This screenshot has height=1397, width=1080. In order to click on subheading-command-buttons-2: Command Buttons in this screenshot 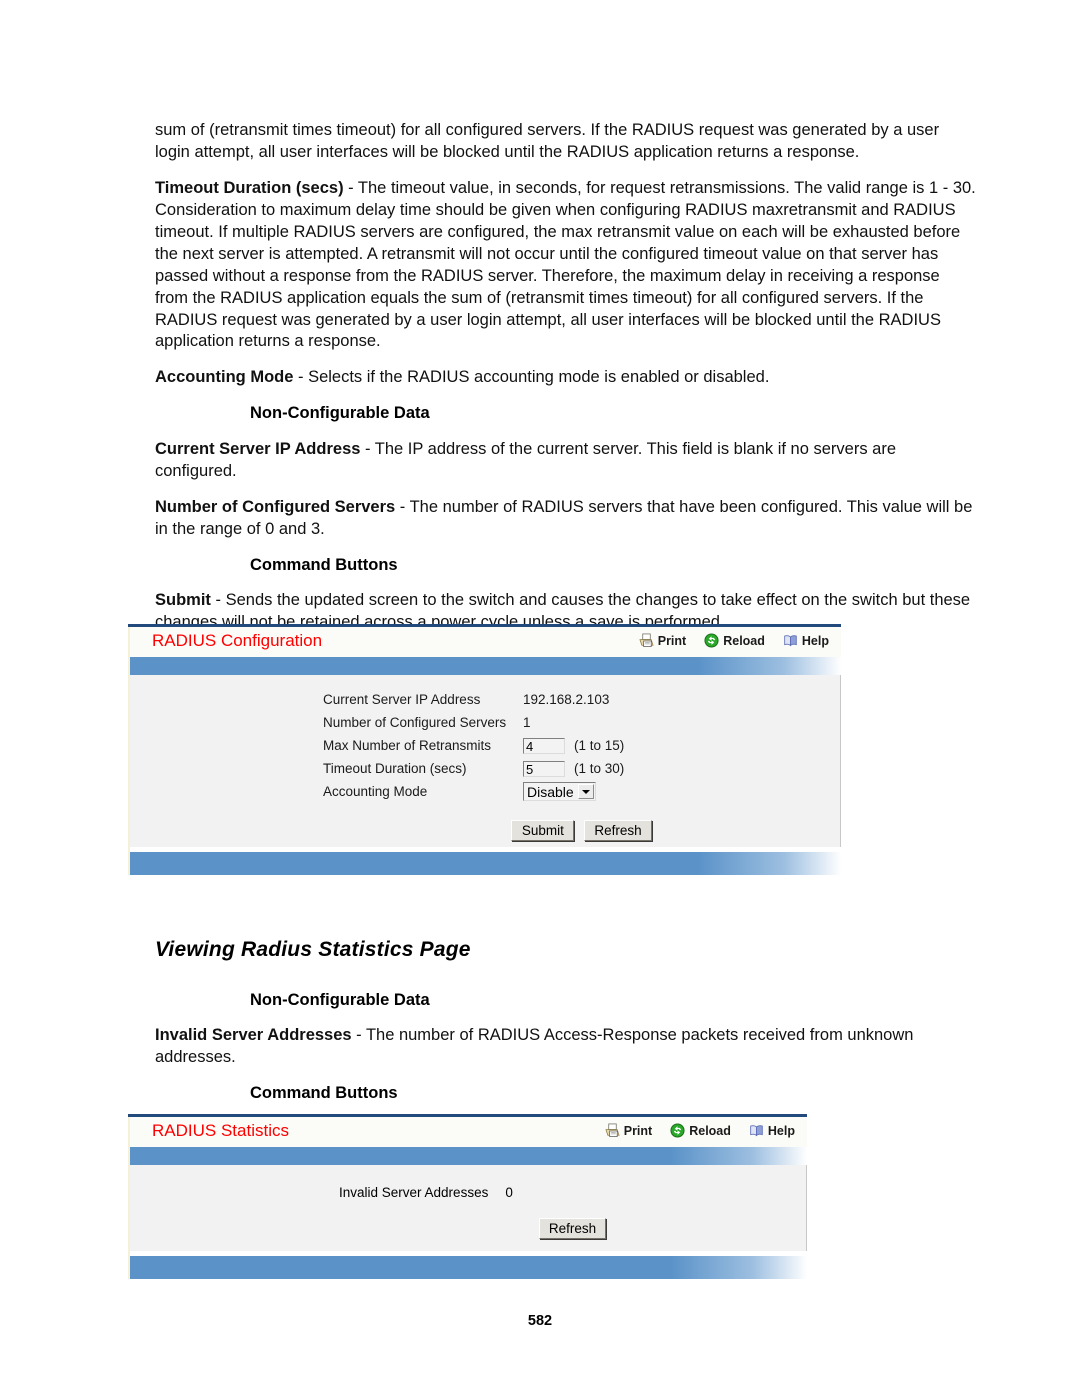, I will do `click(324, 1093)`.